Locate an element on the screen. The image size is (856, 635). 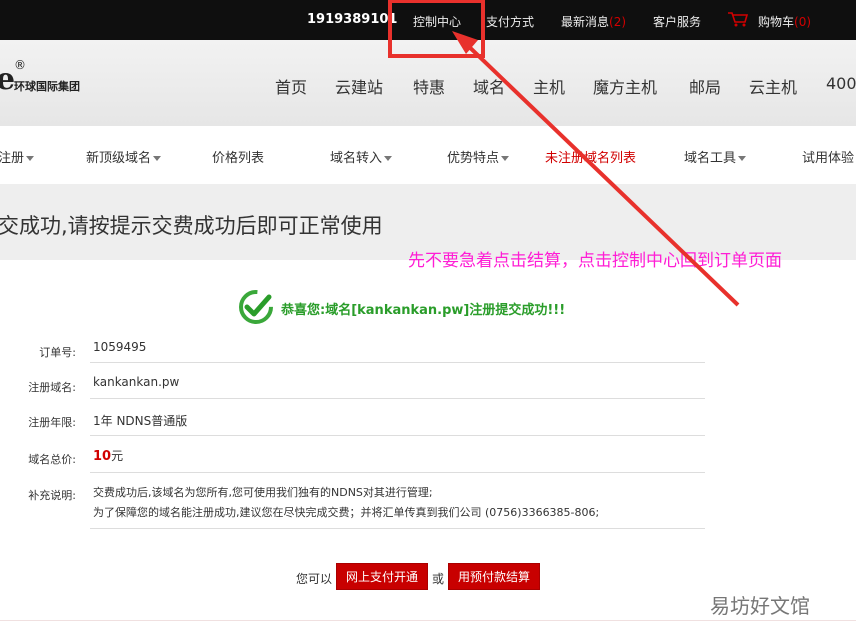
price-value: 10元 is located at coordinates (108, 455).